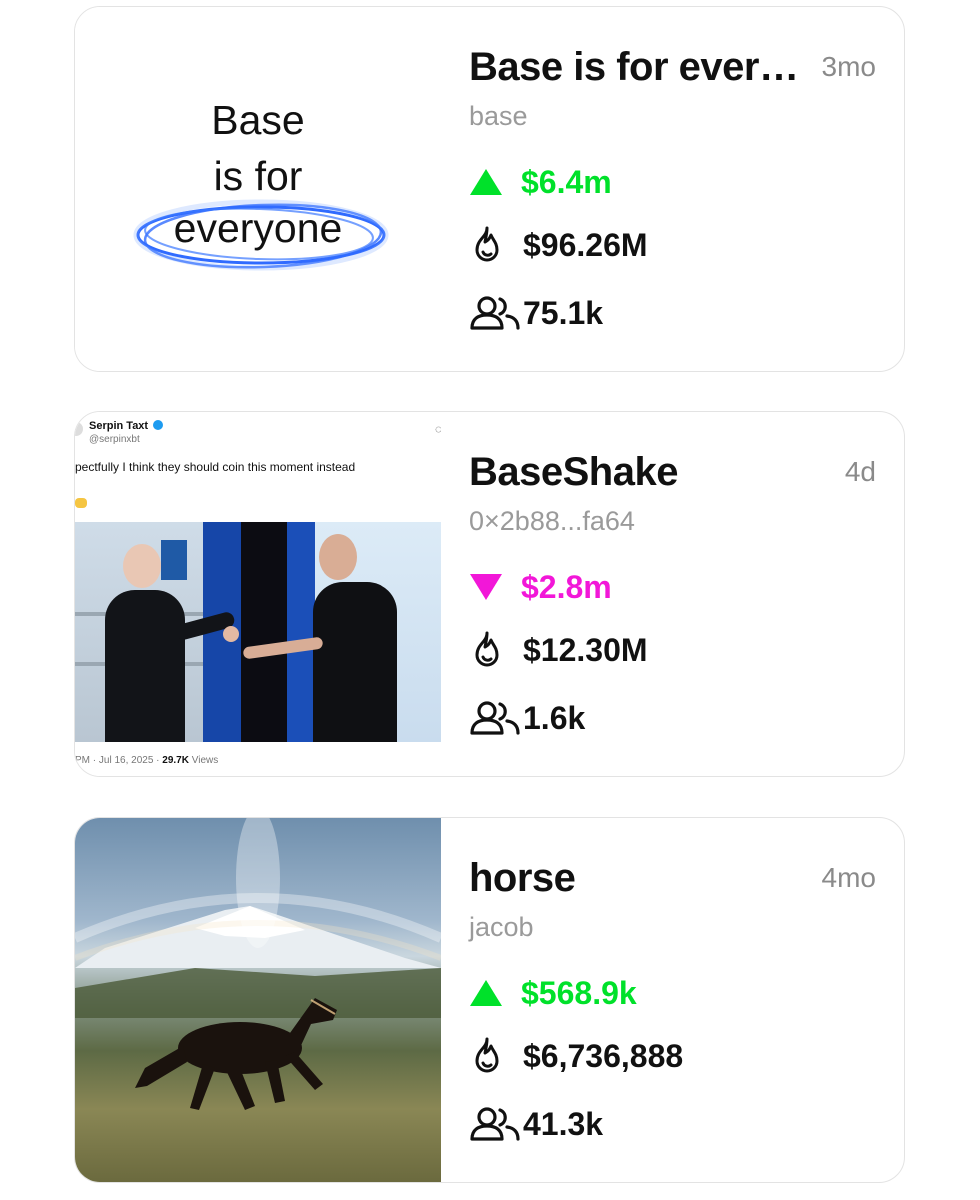  I want to click on token-age: 4mo, so click(848, 877).